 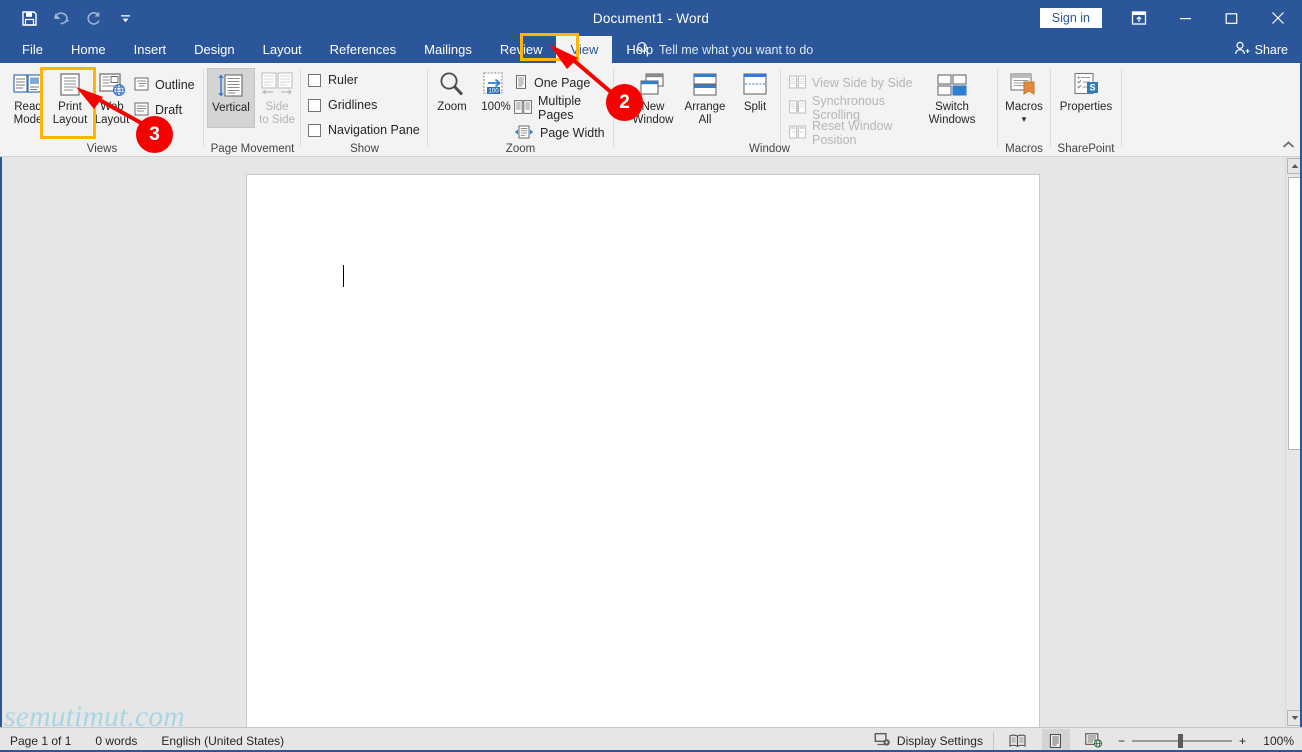 What do you see at coordinates (705, 107) in the screenshot?
I see `arrange-all-line1: Arrange` at bounding box center [705, 107].